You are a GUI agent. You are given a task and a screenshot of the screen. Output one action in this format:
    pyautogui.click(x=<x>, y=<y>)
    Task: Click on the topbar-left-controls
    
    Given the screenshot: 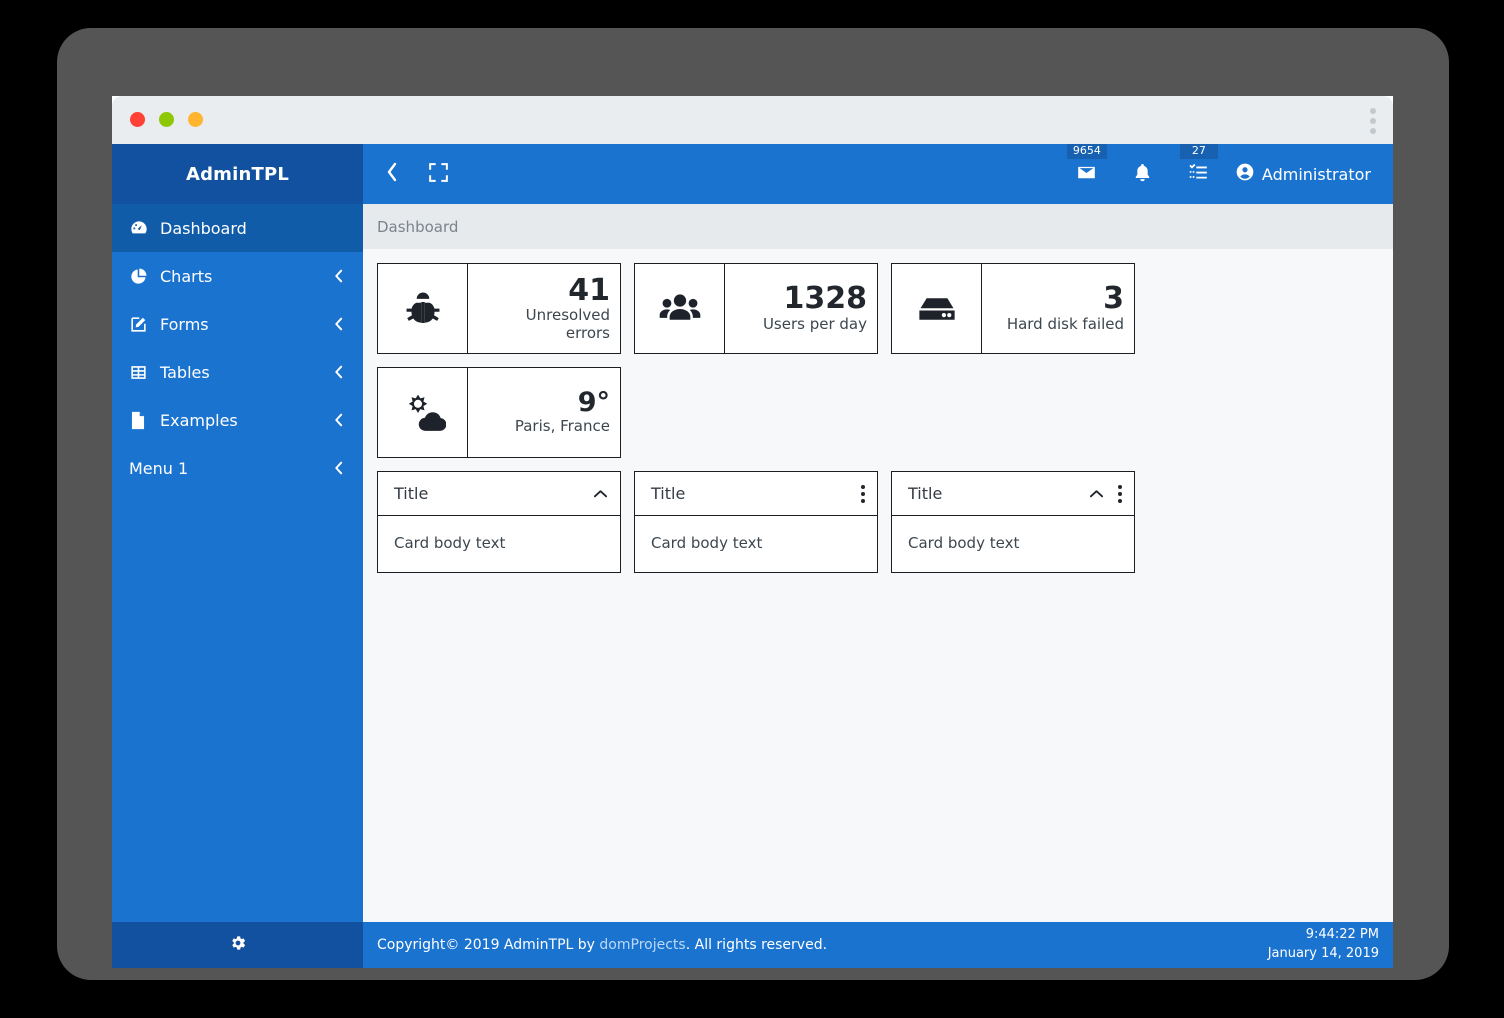 What is the action you would take?
    pyautogui.click(x=416, y=174)
    